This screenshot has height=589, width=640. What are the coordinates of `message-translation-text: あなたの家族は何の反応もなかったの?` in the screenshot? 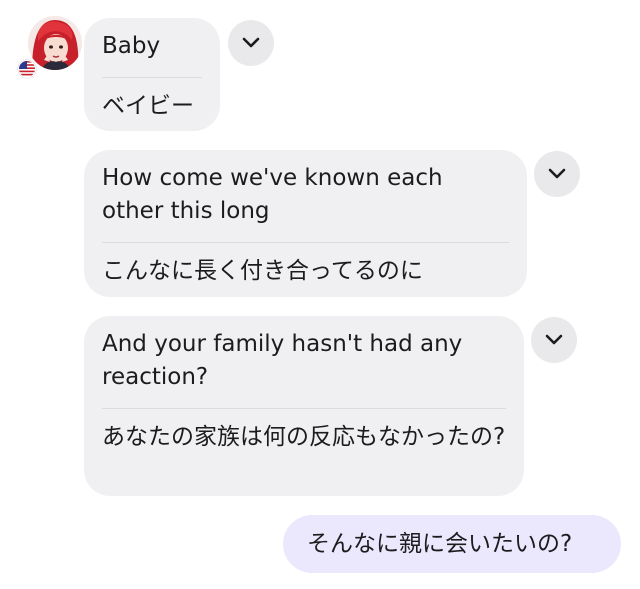 It's located at (304, 437).